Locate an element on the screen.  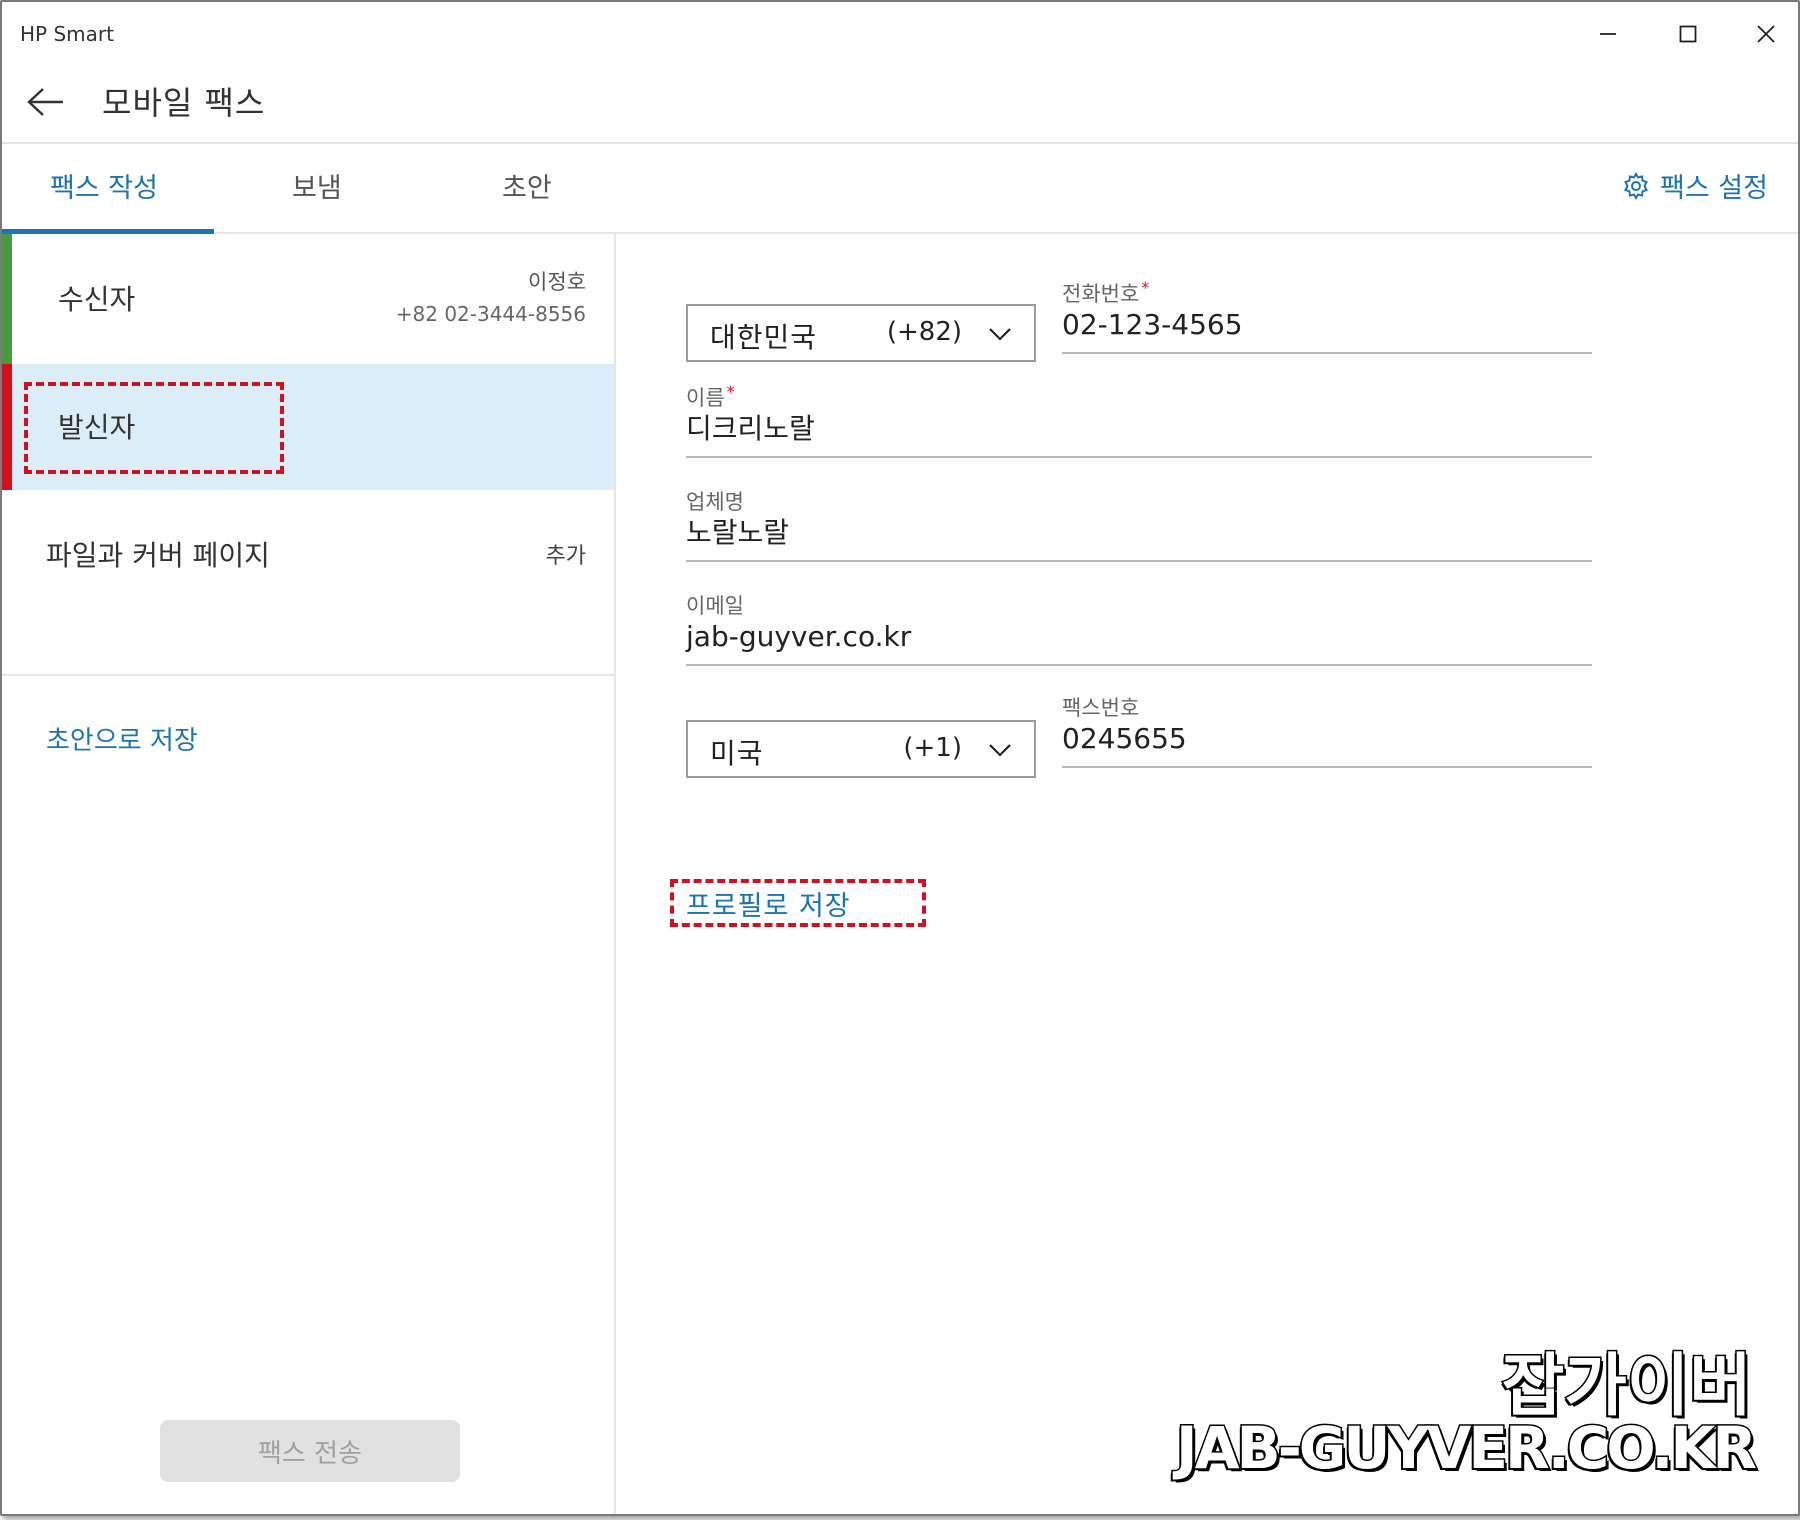
email-label: 이메일 is located at coordinates (715, 606).